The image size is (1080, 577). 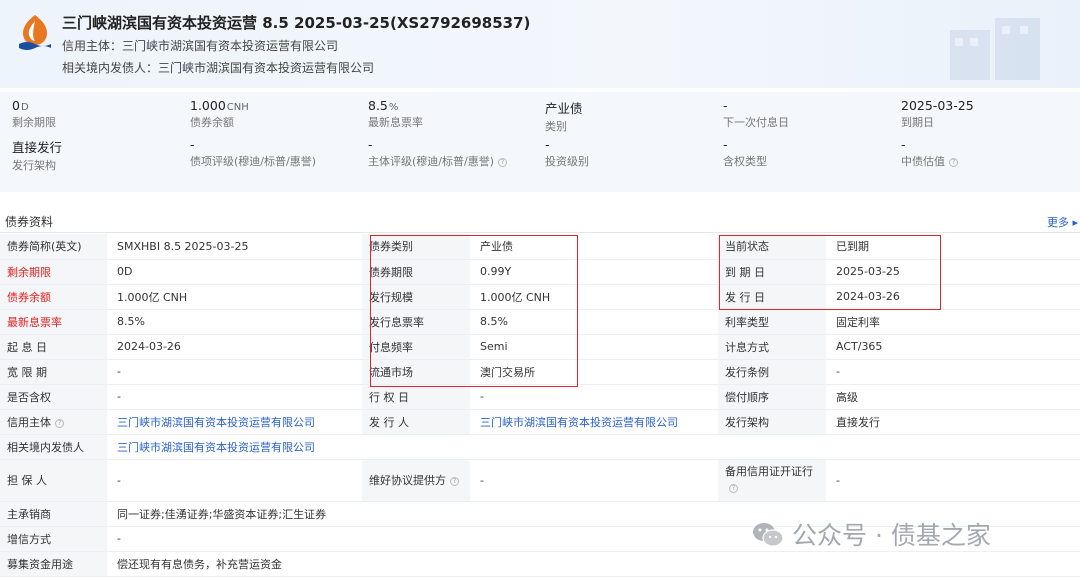 What do you see at coordinates (772, 372) in the screenshot?
I see `label-issue-regulation: 发行条例` at bounding box center [772, 372].